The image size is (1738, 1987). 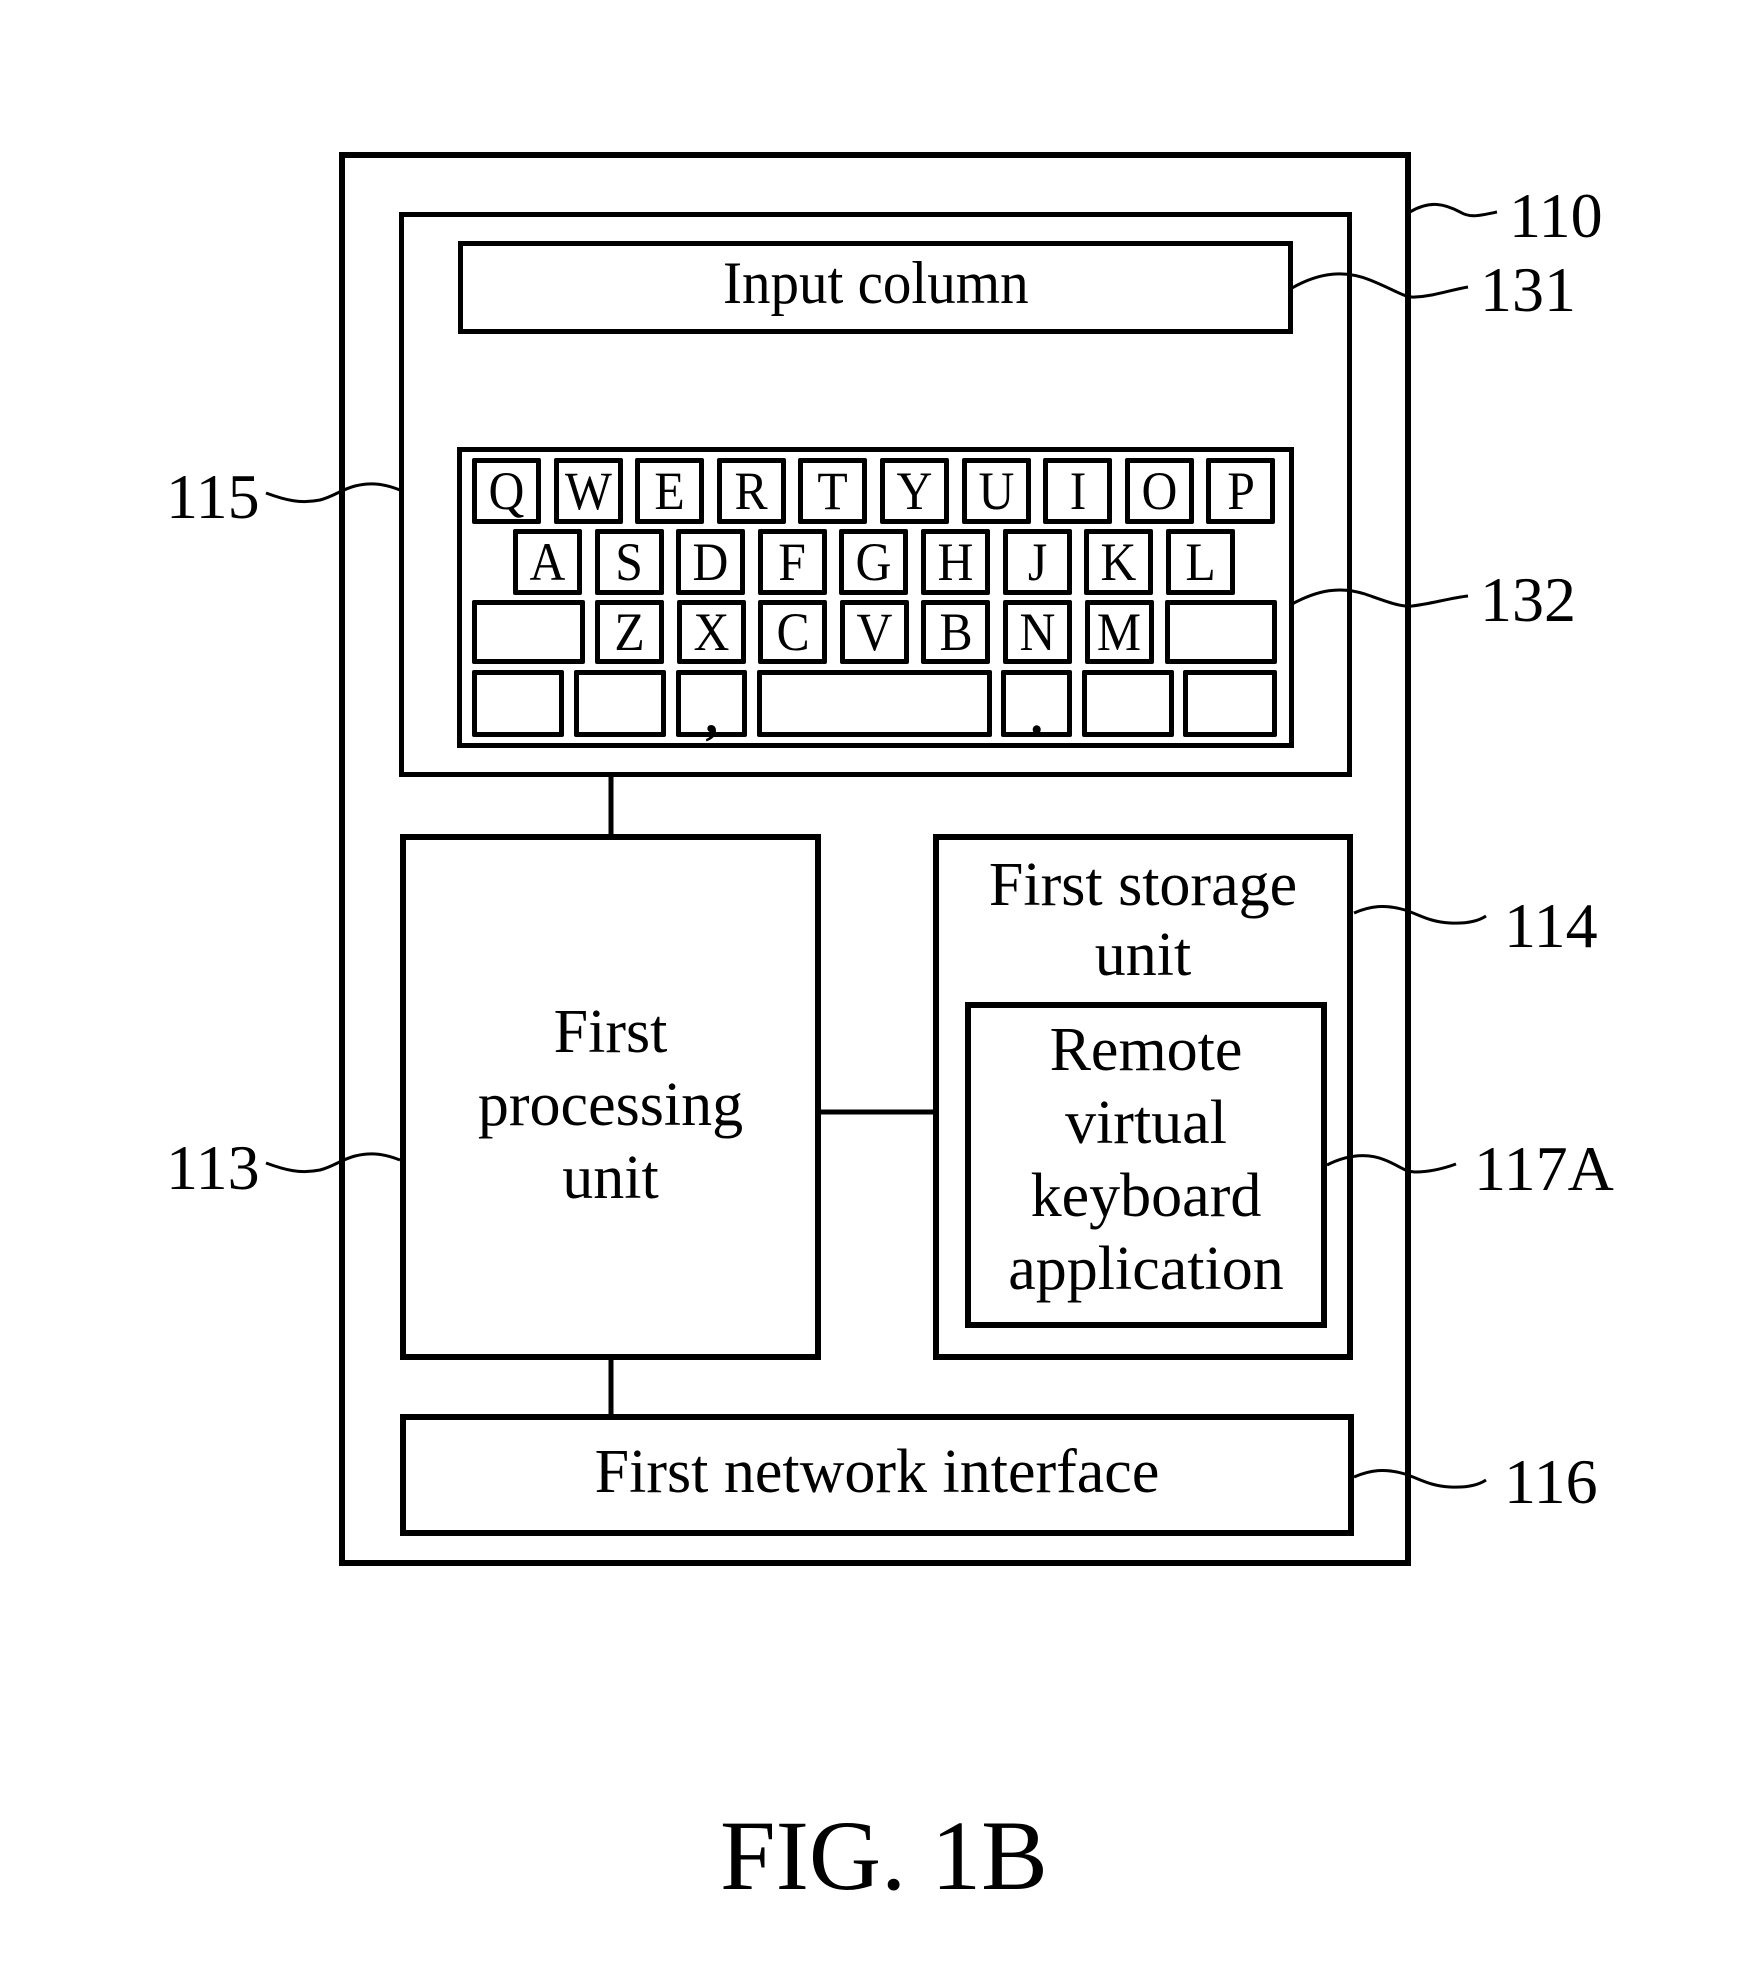 I want to click on ref-label-115: 115, so click(x=213, y=496).